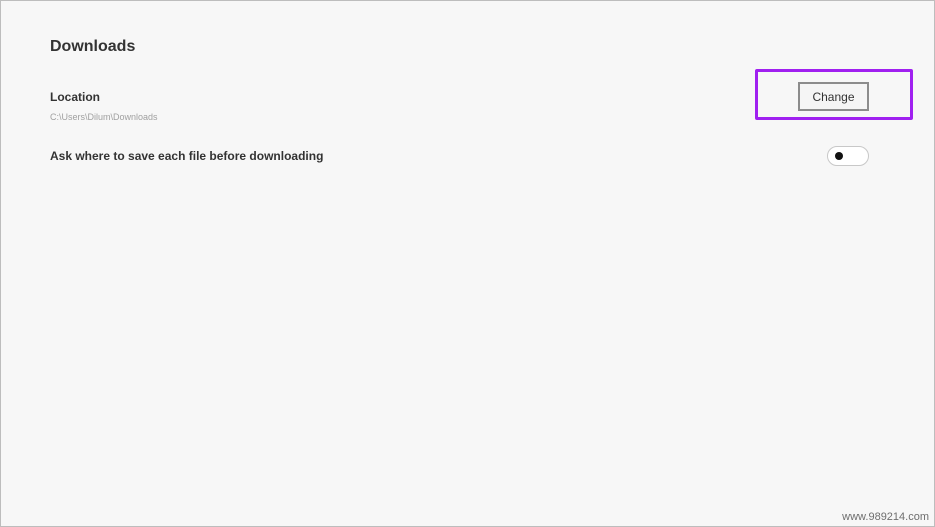  I want to click on location-setting-row: Location C:\Users\Dilum\Downloads, so click(459, 110).